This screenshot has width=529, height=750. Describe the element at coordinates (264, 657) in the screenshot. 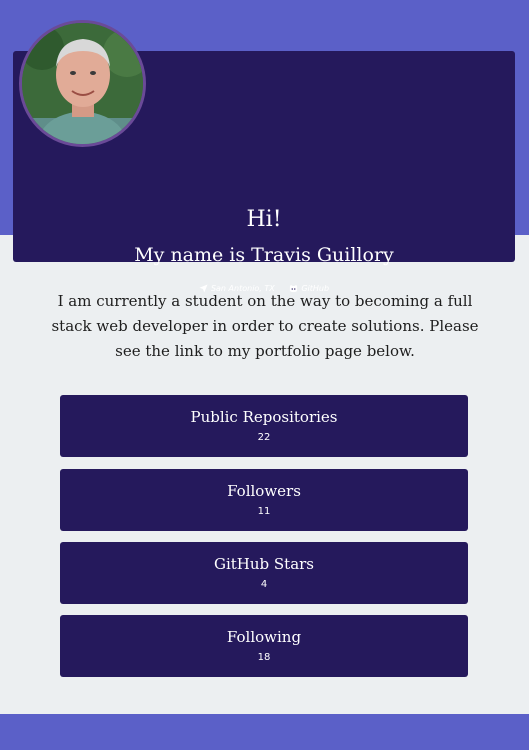

I see `stat-value: 18` at that location.